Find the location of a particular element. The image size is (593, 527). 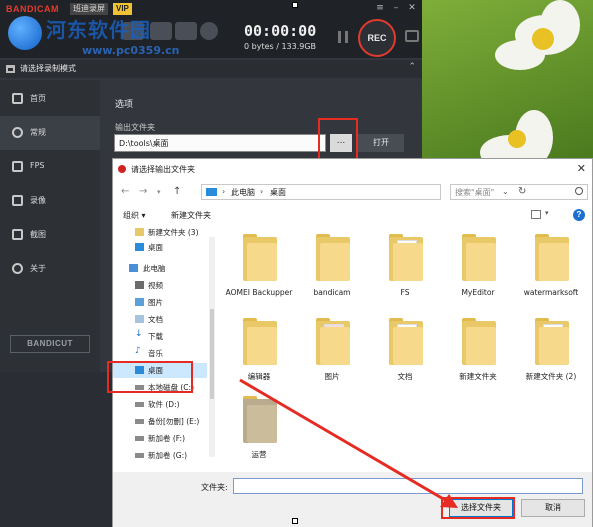

screenshot-camera-icon is located at coordinates (412, 36).